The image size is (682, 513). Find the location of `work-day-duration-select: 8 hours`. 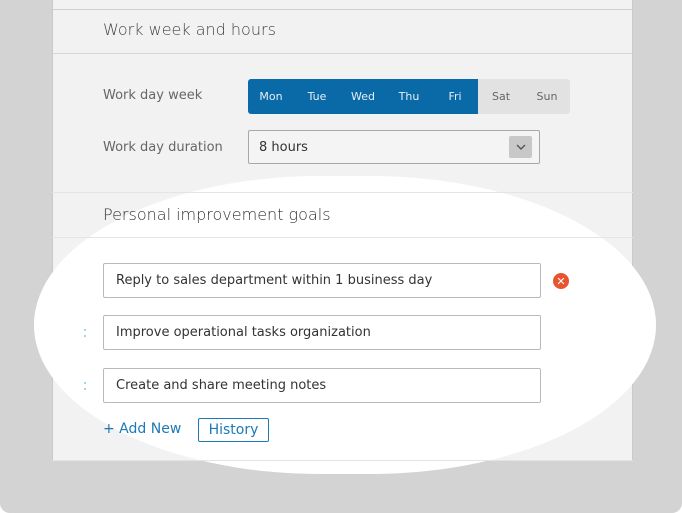

work-day-duration-select: 8 hours is located at coordinates (394, 147).